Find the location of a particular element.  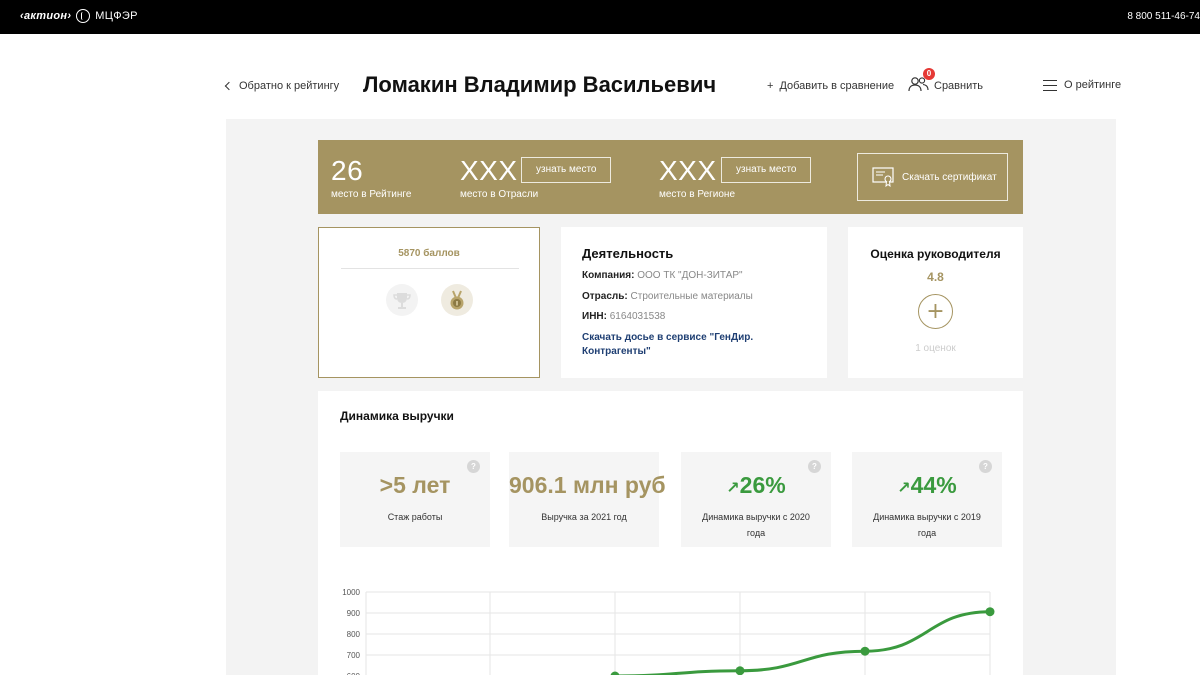

brand-sub-name: МЦФЭР is located at coordinates (116, 16).